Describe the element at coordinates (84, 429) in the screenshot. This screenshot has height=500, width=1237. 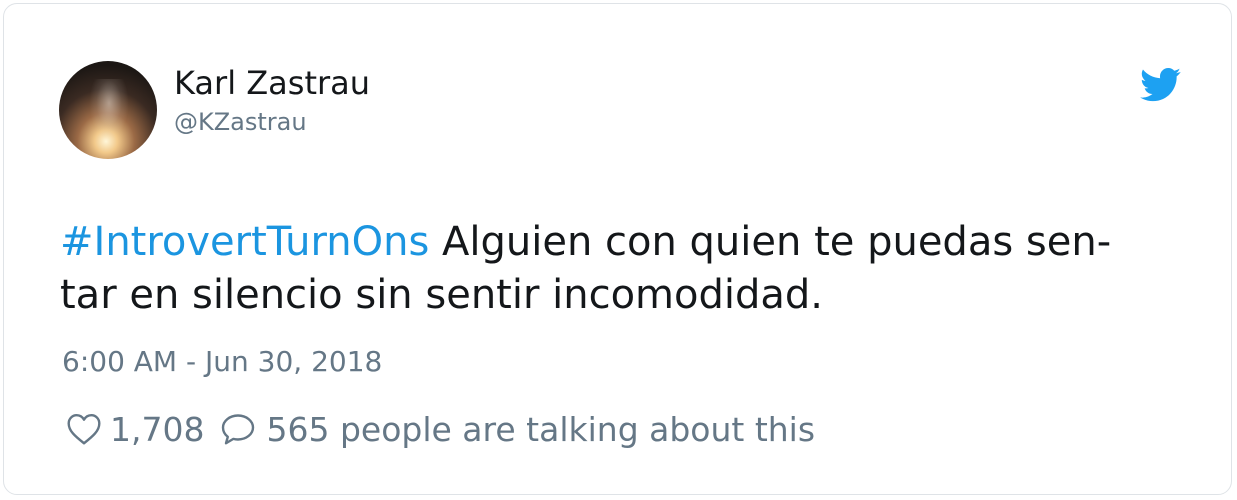
I see `heart-icon` at that location.